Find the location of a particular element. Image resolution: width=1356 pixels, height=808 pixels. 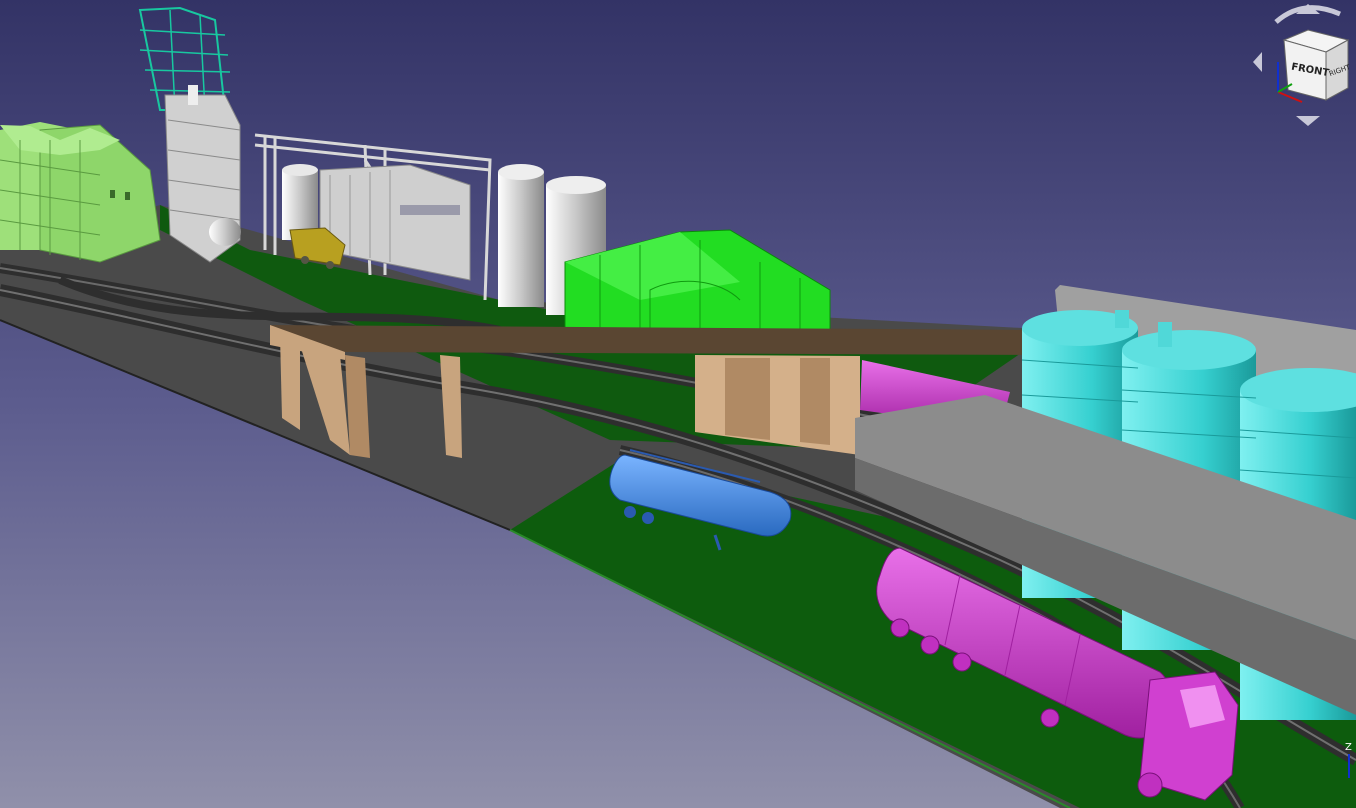

pan-down-arrow-icon is located at coordinates (1308, 121).